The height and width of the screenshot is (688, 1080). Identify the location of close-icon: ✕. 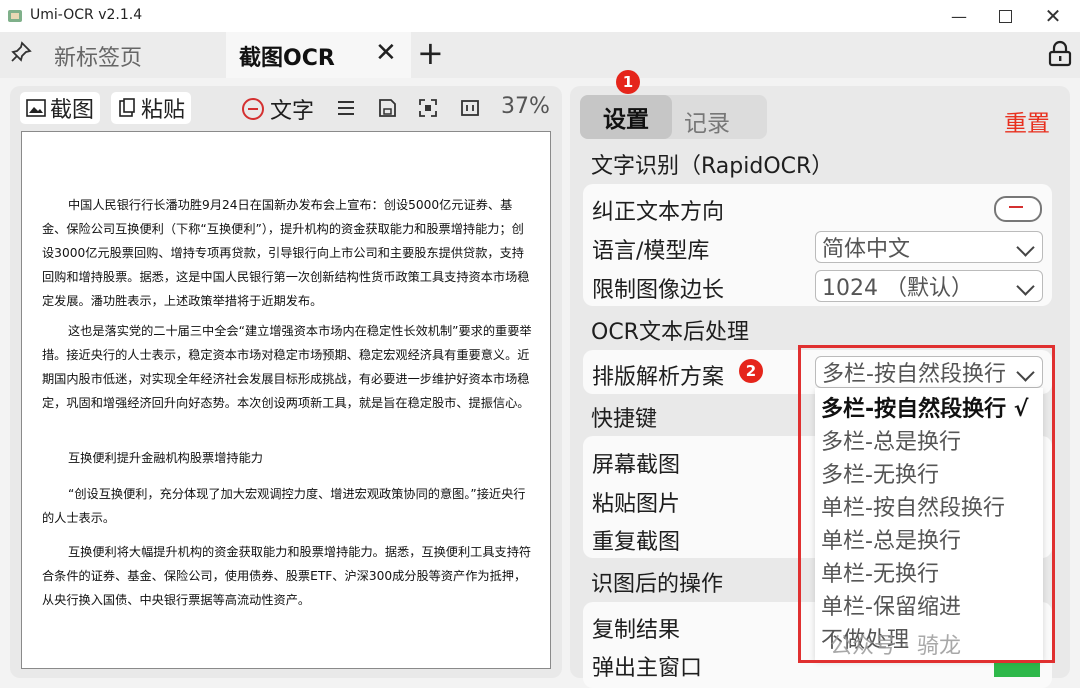
(1053, 16).